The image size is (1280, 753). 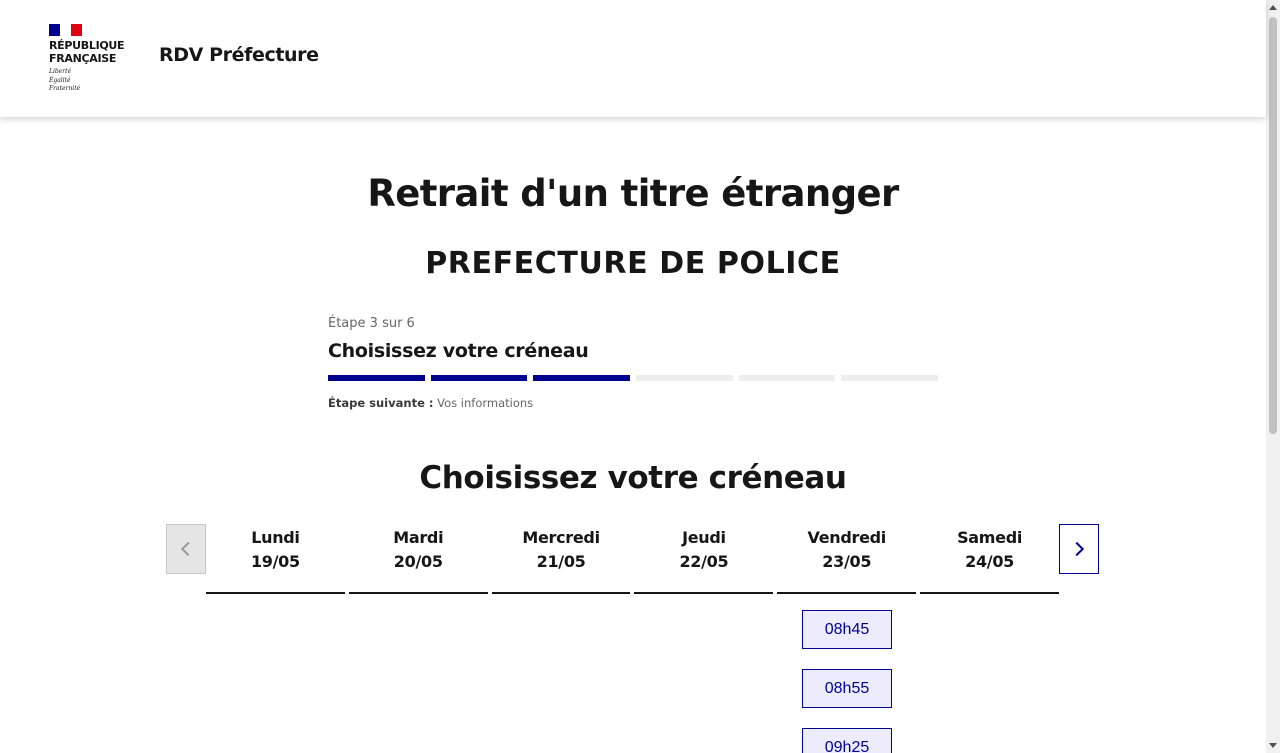 I want to click on chevron-right-icon, so click(x=1077, y=549).